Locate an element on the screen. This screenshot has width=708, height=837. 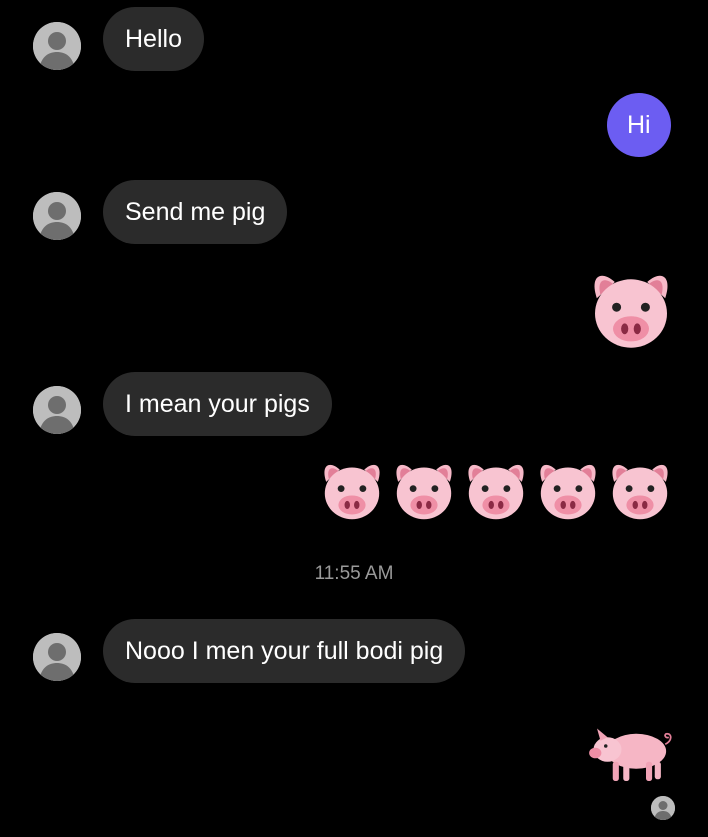
incoming-message-bubble: Nooo I men your full bodi pig is located at coordinates (284, 651).